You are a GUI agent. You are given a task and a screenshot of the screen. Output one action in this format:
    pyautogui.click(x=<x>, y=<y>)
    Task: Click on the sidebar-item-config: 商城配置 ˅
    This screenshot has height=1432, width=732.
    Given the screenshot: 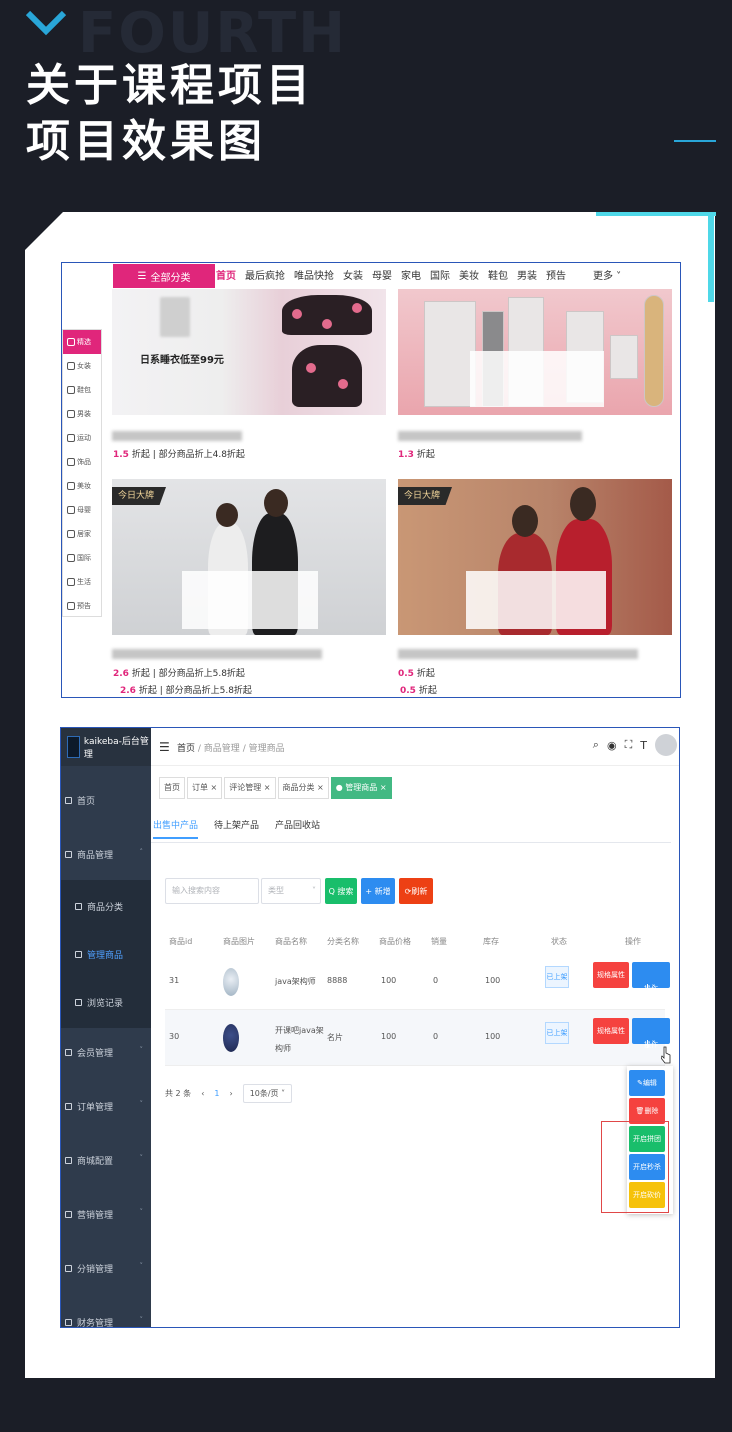 What is the action you would take?
    pyautogui.click(x=106, y=1160)
    